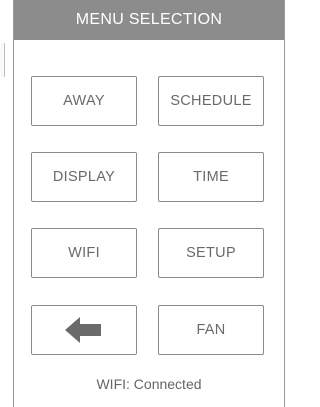 The image size is (320, 407). I want to click on display-button-label: DISPLAY, so click(84, 177).